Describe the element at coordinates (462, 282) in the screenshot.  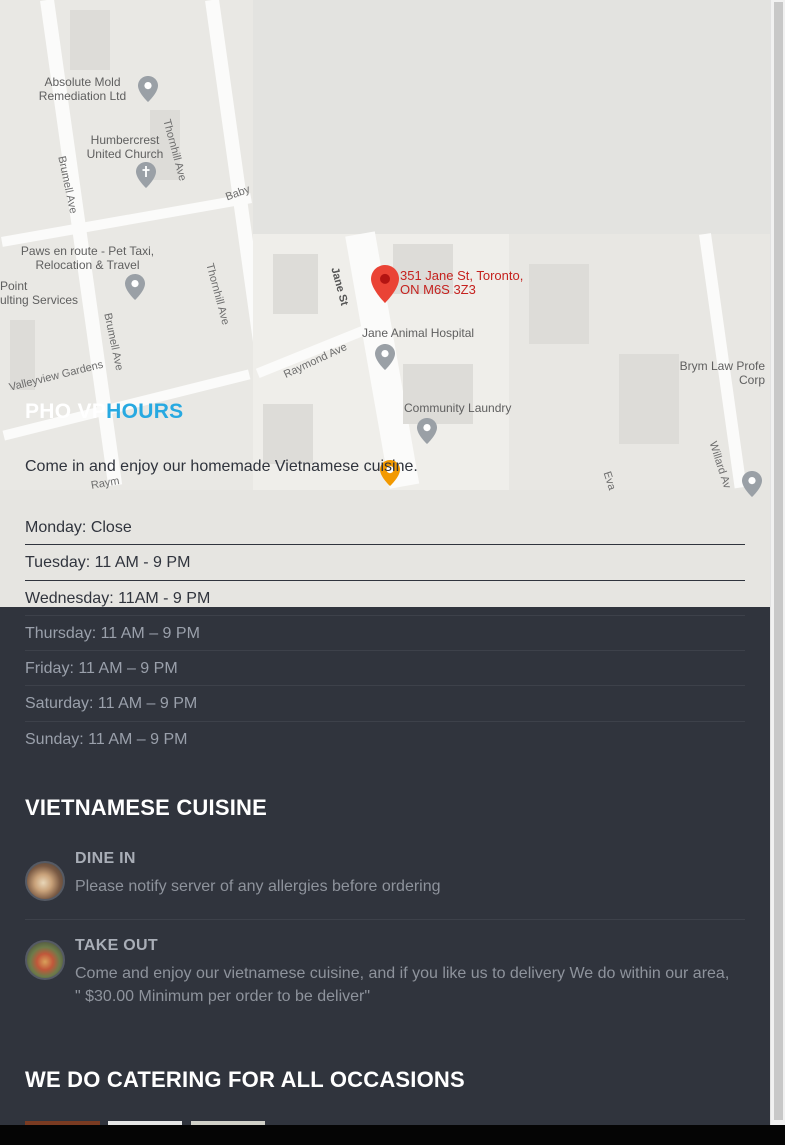
I see `map-address-label: 351 Jane St, Toronto, ON M6S 3Z3` at that location.